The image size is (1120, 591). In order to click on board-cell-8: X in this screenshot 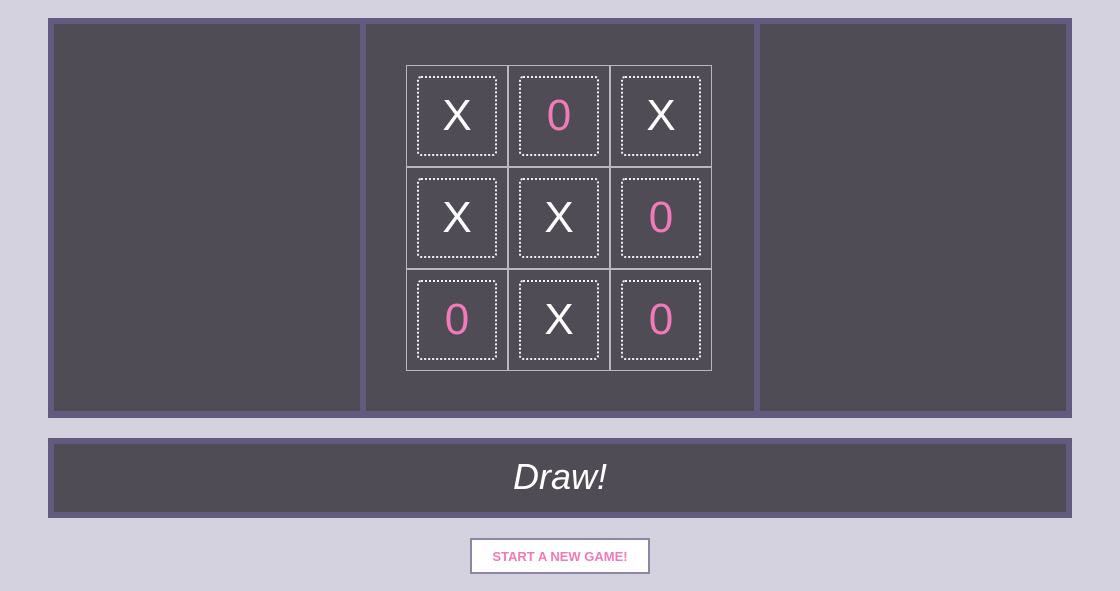, I will do `click(559, 320)`.